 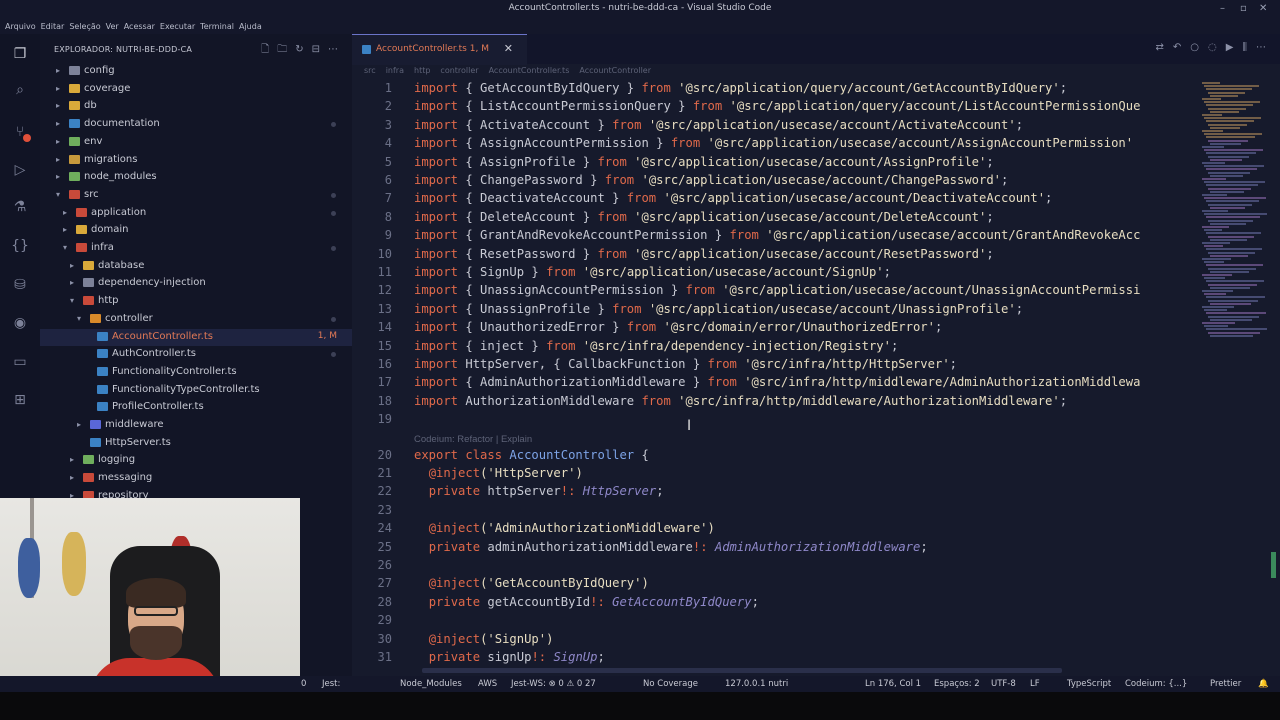 I want to click on diff-icon: ◌, so click(x=1212, y=47).